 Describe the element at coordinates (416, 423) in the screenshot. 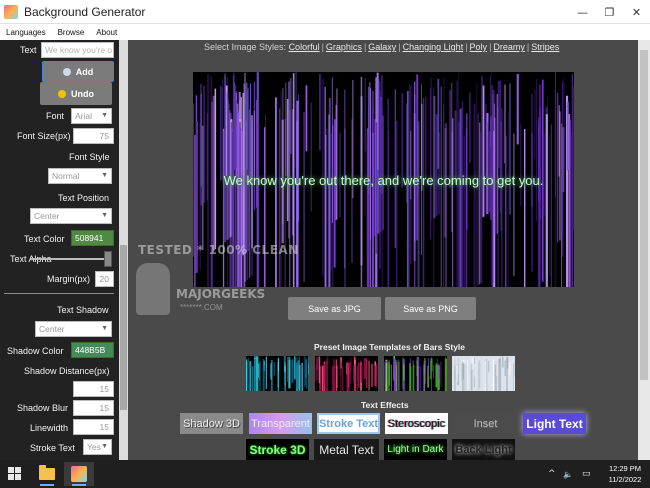

I see `effect-steroscopic: Steroscopic` at that location.